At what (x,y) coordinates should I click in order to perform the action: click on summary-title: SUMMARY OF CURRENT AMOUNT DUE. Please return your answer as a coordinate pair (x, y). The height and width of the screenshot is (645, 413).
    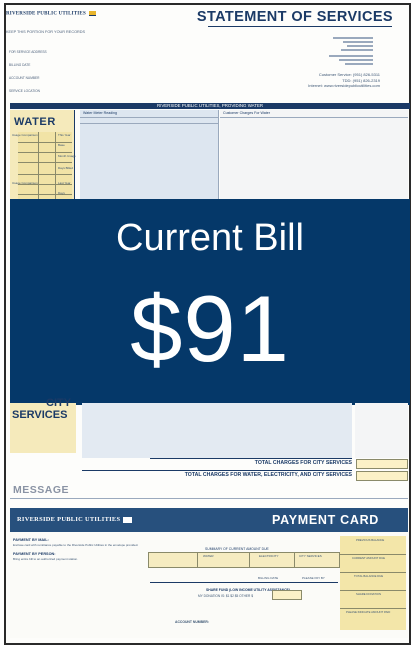
    Looking at the image, I should click on (237, 549).